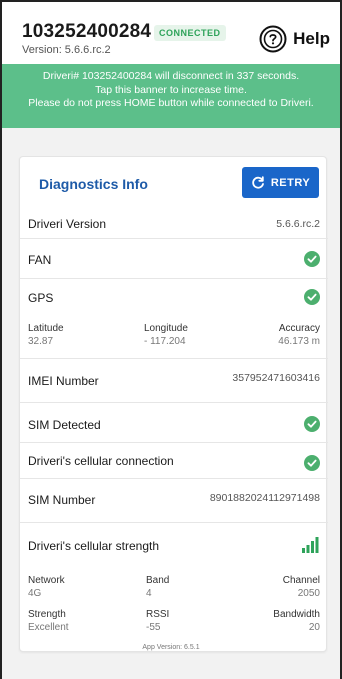  I want to click on imei-row: IMEI Number 357952471603416, so click(174, 381).